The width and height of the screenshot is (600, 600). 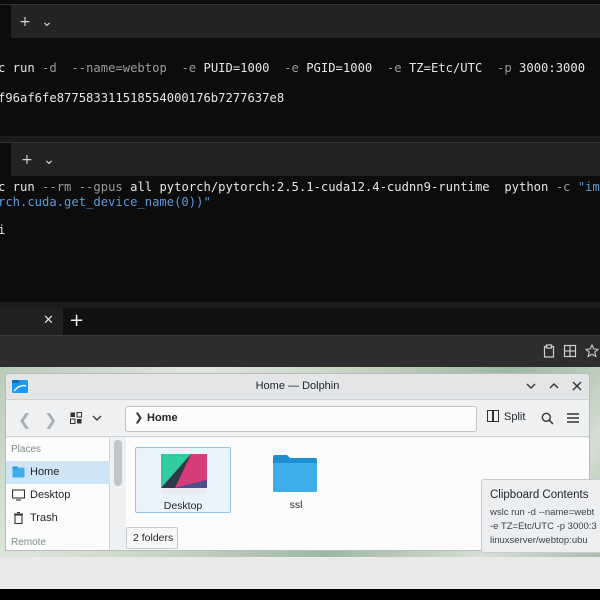 I want to click on clipboard-line: linuxserver/webtop:ubu, so click(x=539, y=540).